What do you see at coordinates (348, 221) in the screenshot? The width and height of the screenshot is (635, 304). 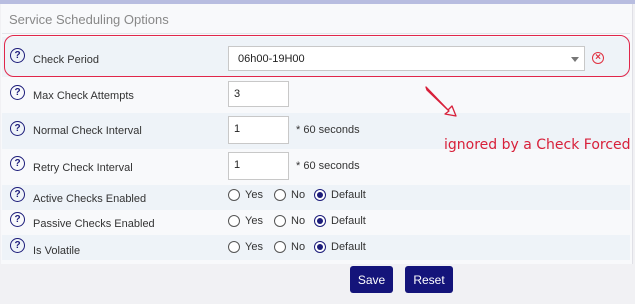 I see `passive-checks-default-label: Default` at bounding box center [348, 221].